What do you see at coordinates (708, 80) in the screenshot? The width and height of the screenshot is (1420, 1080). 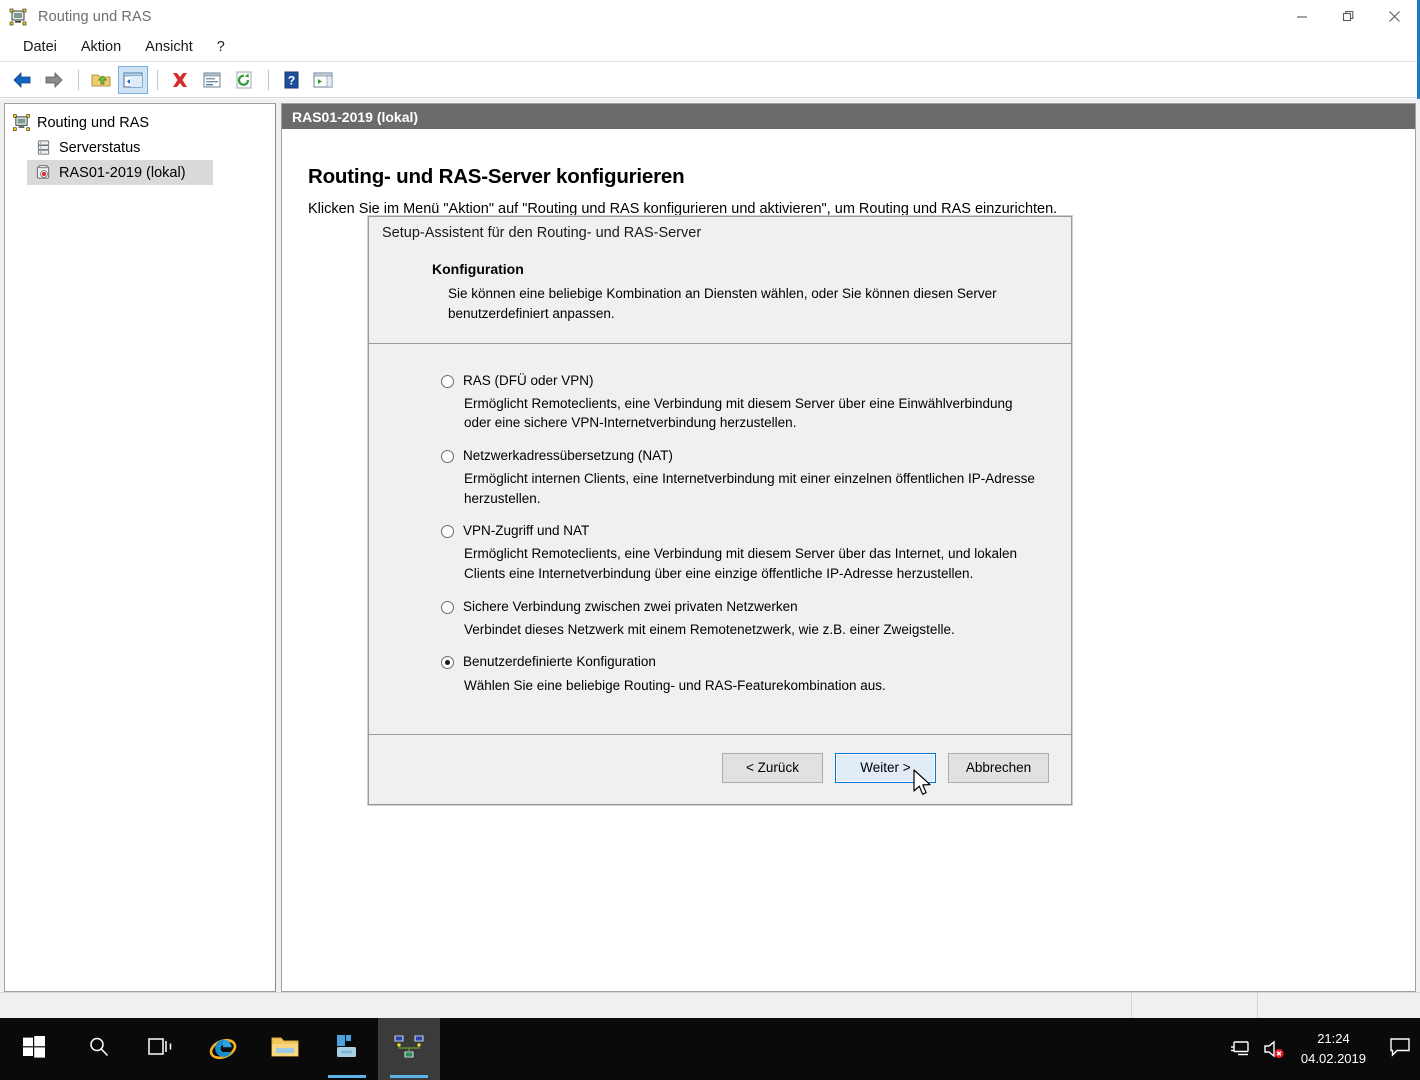 I see `toolbar: ?` at bounding box center [708, 80].